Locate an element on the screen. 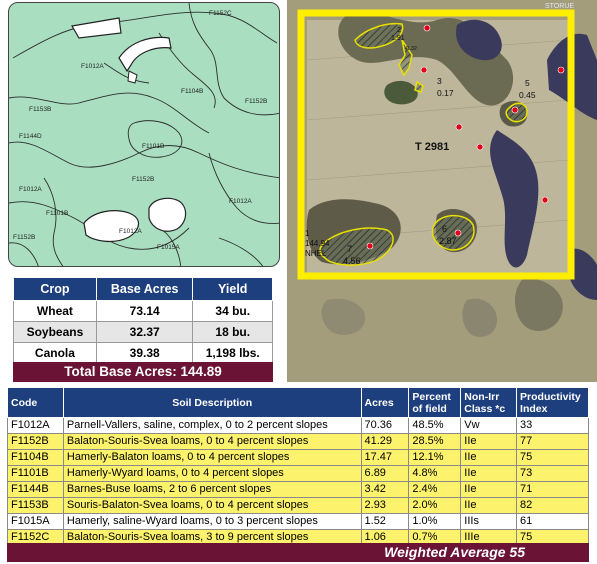  field-id: 7 is located at coordinates (349, 249).